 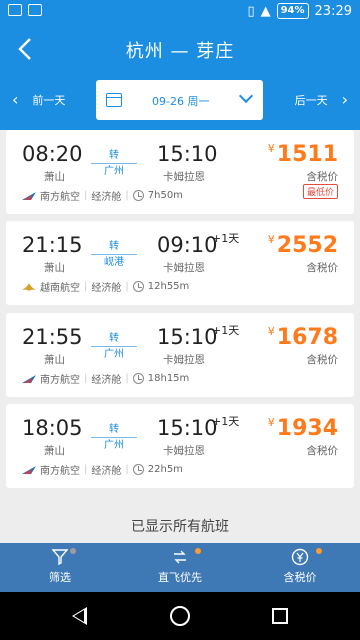 What do you see at coordinates (302, 154) in the screenshot?
I see `price: ¥1511` at bounding box center [302, 154].